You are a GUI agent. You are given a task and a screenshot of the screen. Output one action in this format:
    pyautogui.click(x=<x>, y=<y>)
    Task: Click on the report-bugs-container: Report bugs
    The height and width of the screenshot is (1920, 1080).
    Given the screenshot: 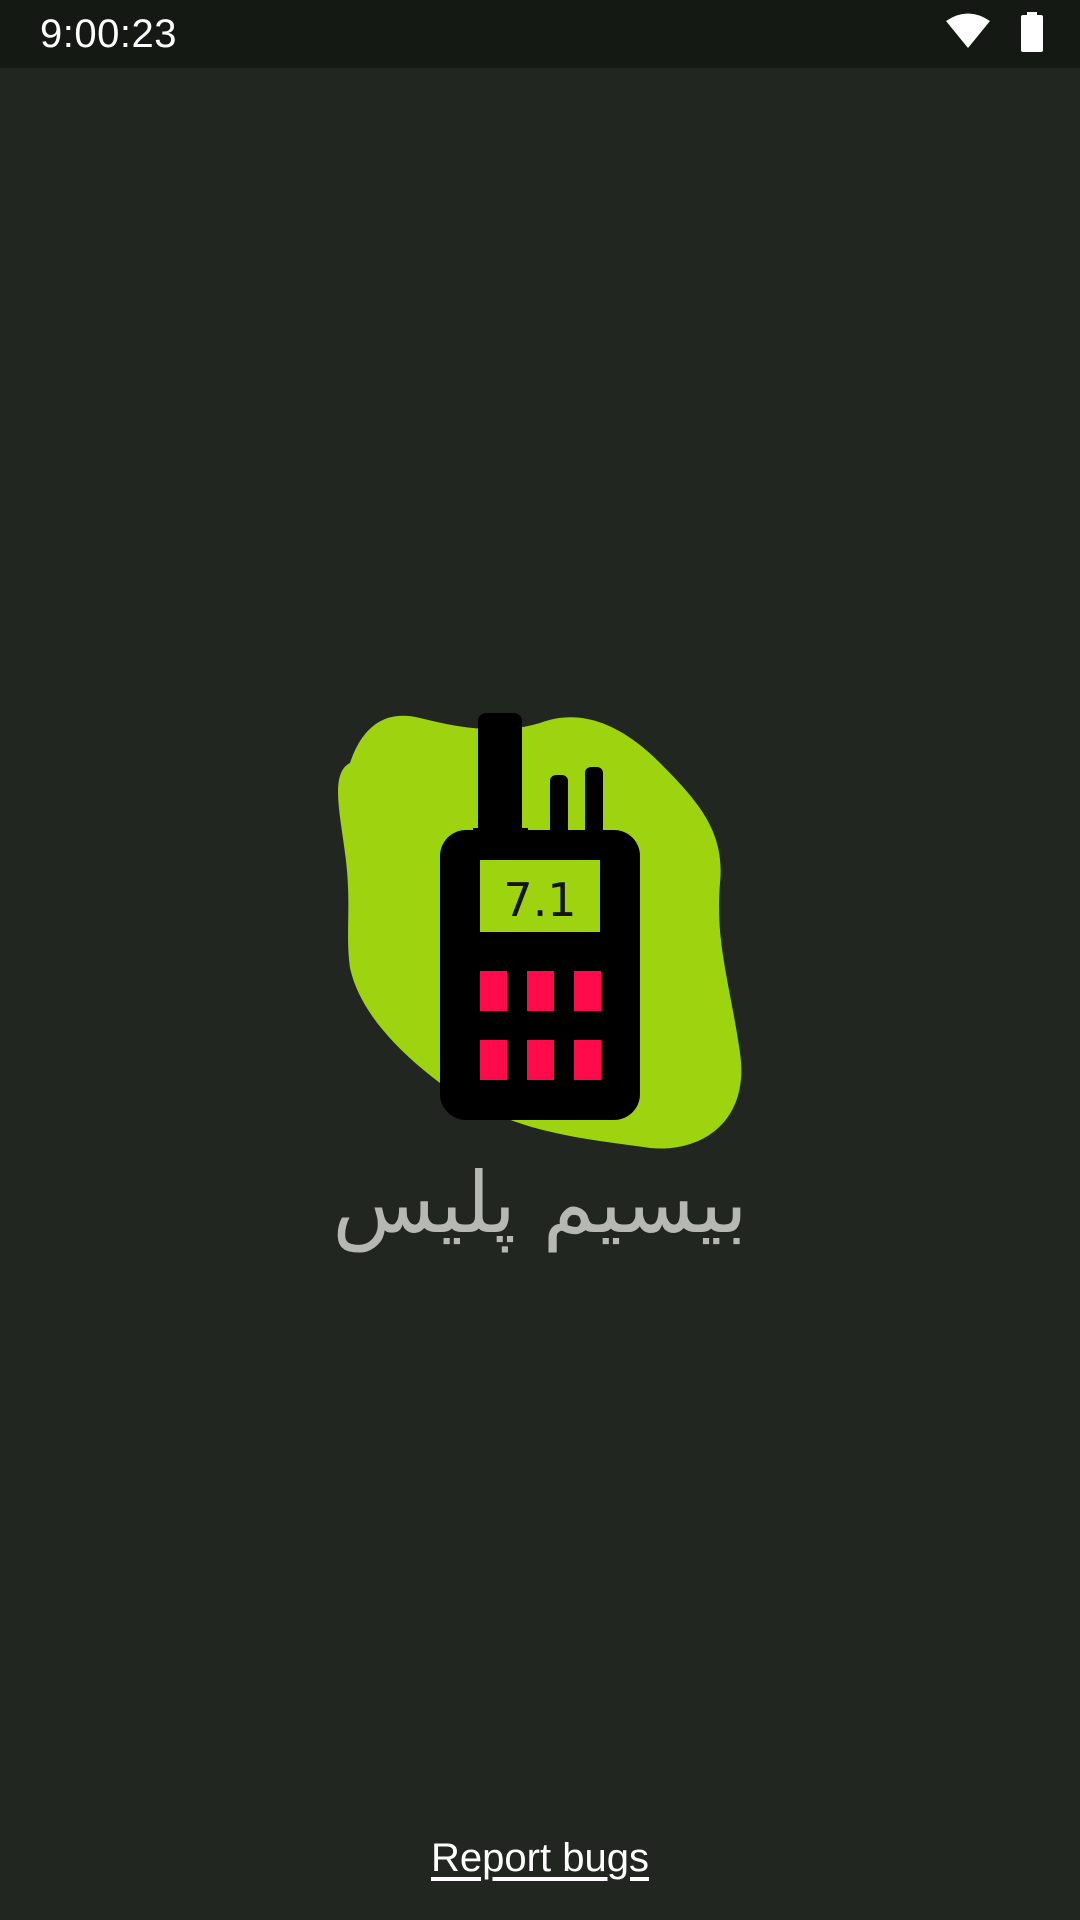 What is the action you would take?
    pyautogui.click(x=540, y=1858)
    